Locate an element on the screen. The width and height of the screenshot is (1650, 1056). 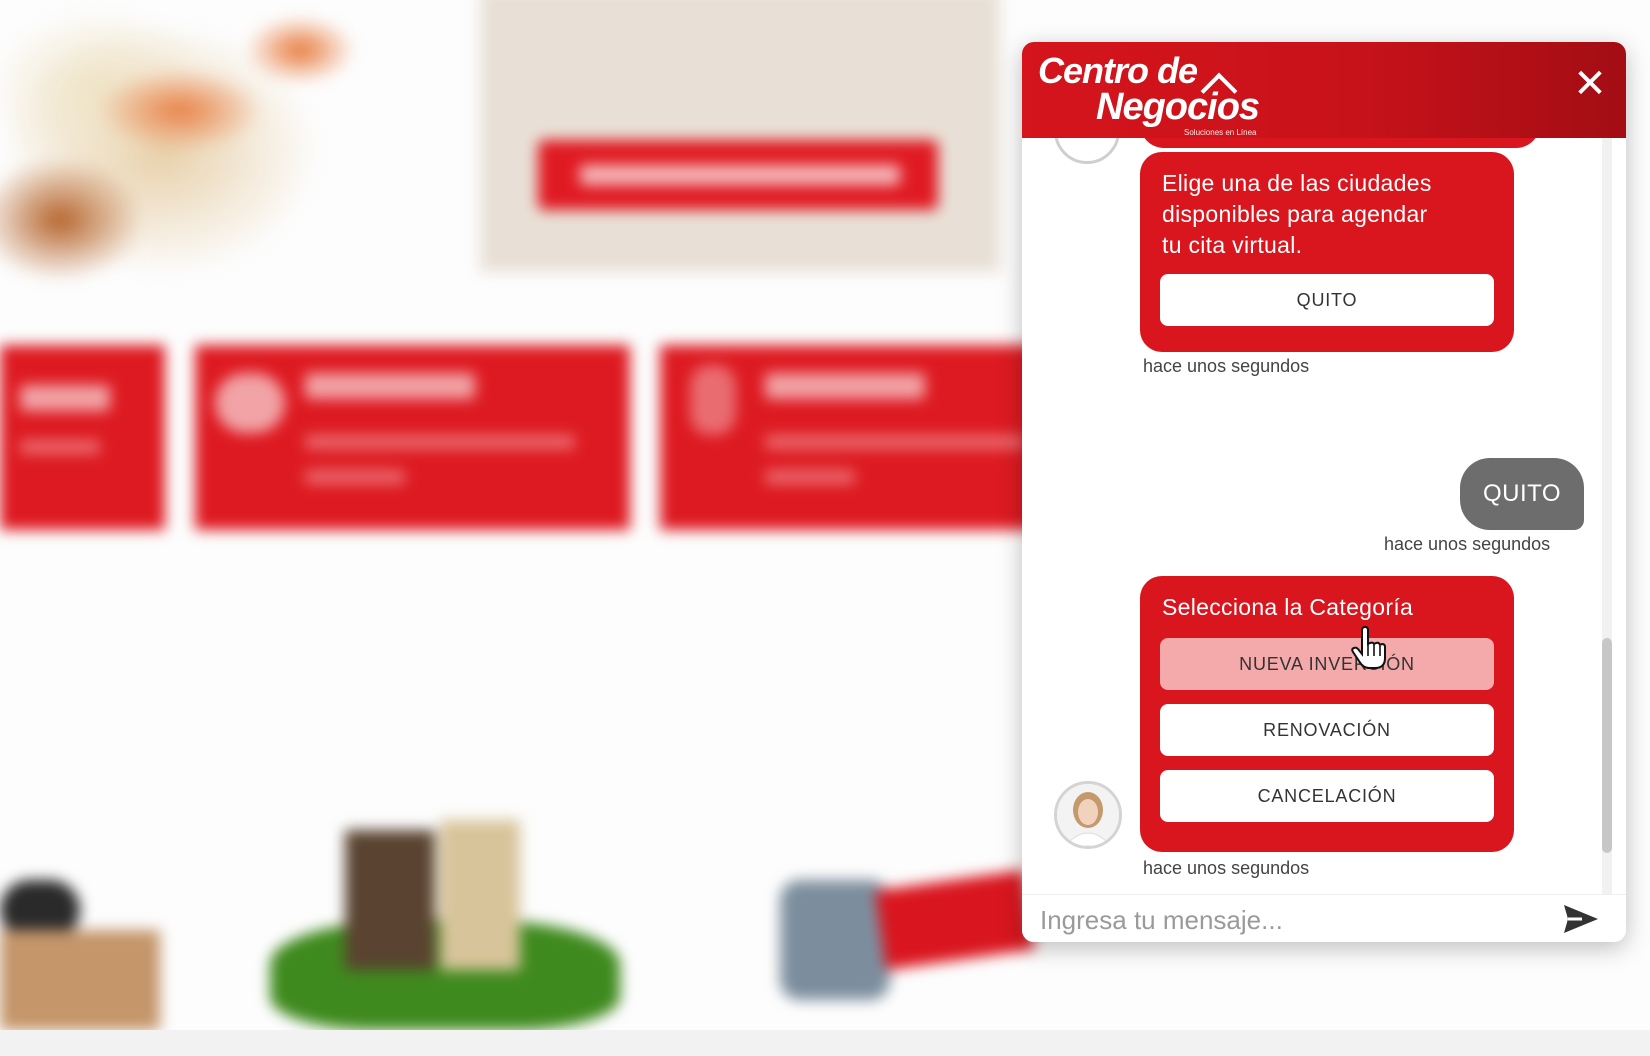
bot-message-line: disponibles para agendar is located at coordinates (1295, 214).